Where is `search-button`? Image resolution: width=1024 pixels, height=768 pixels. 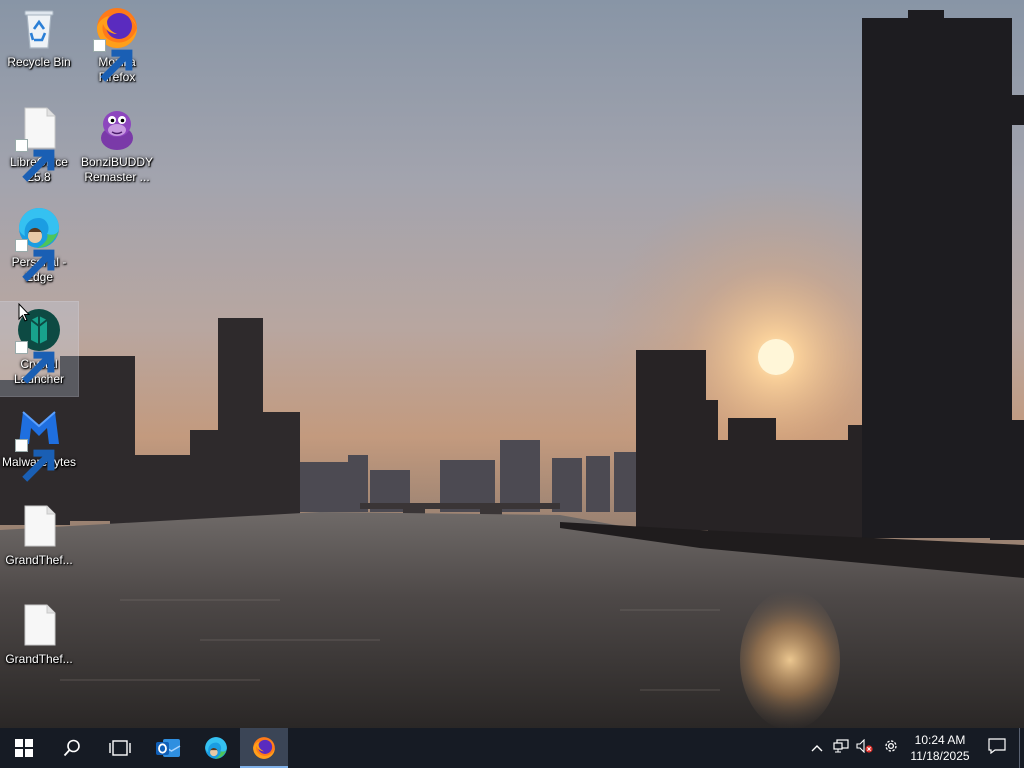 search-button is located at coordinates (72, 748).